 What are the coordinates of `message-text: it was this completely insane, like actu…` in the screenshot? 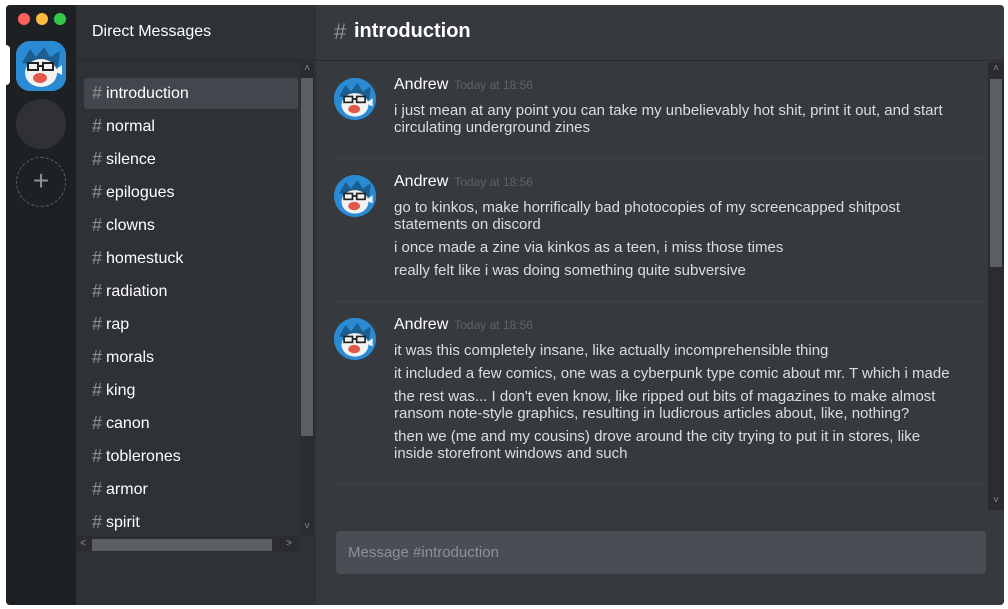 It's located at (611, 350).